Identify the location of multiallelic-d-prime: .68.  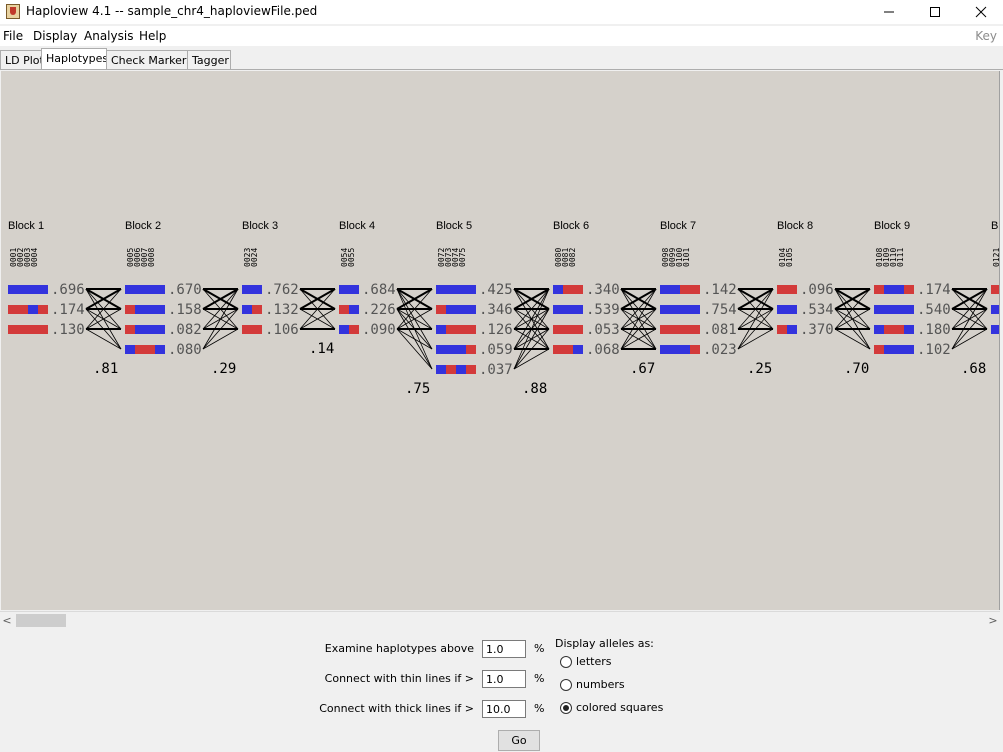
(973, 369).